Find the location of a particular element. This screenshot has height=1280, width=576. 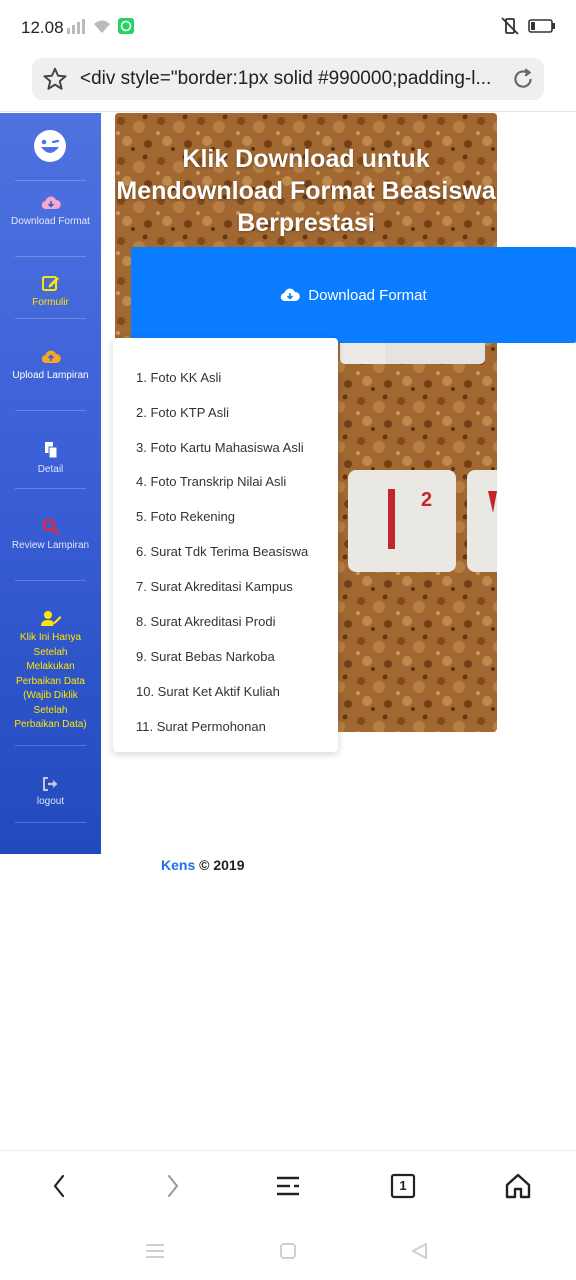

recent-apps-icon is located at coordinates (155, 1251).